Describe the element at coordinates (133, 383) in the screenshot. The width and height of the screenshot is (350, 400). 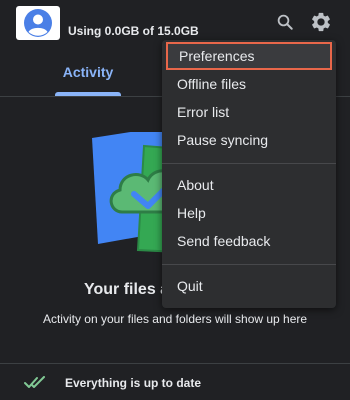
I see `sync-status-text: Everything is up to date` at that location.